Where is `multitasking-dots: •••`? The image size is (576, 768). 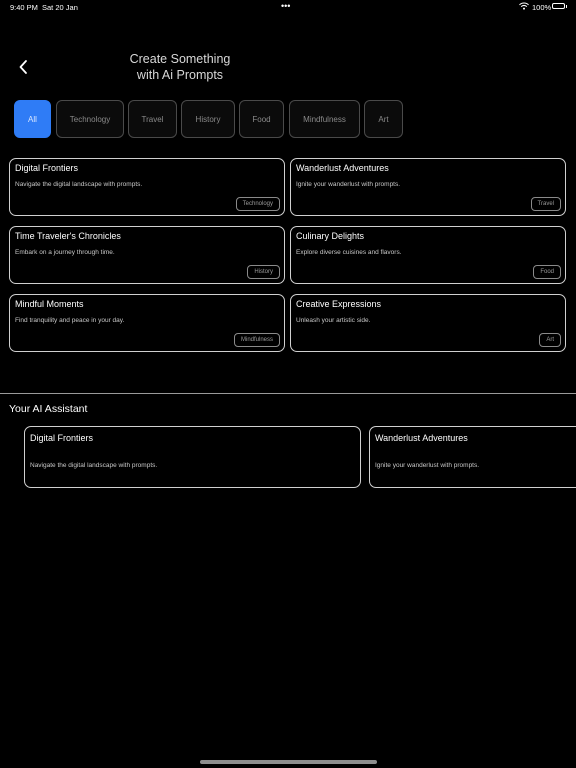
multitasking-dots: ••• is located at coordinates (285, 6).